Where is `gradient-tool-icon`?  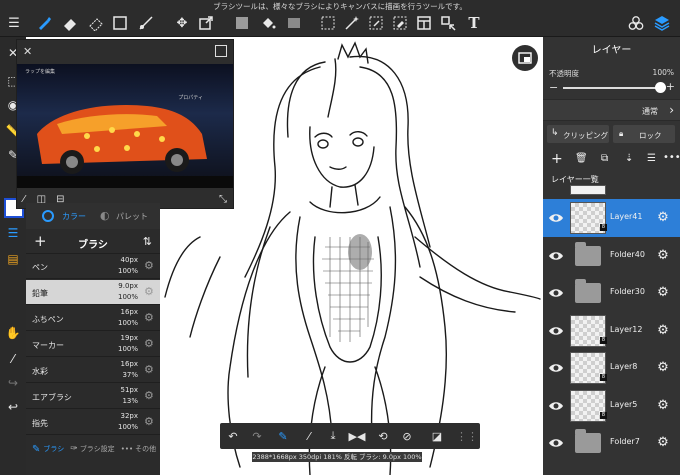
gradient-tool-icon is located at coordinates (146, 23).